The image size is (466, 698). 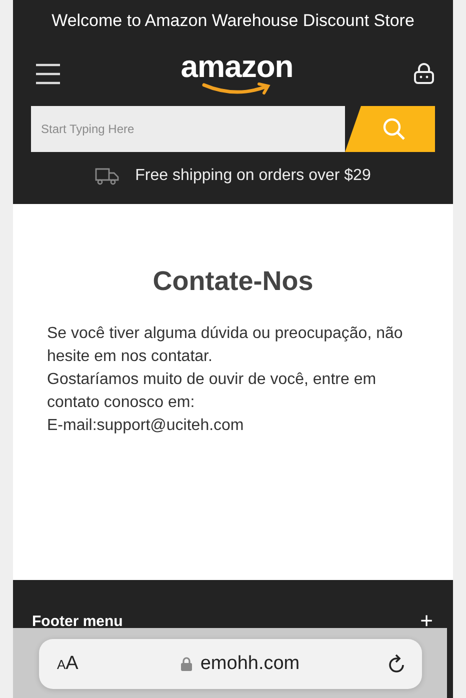 What do you see at coordinates (212, 391) in the screenshot?
I see `contact-paragraph: Gostaríamos muito de ouvir de você, entre em contato conosco em:` at bounding box center [212, 391].